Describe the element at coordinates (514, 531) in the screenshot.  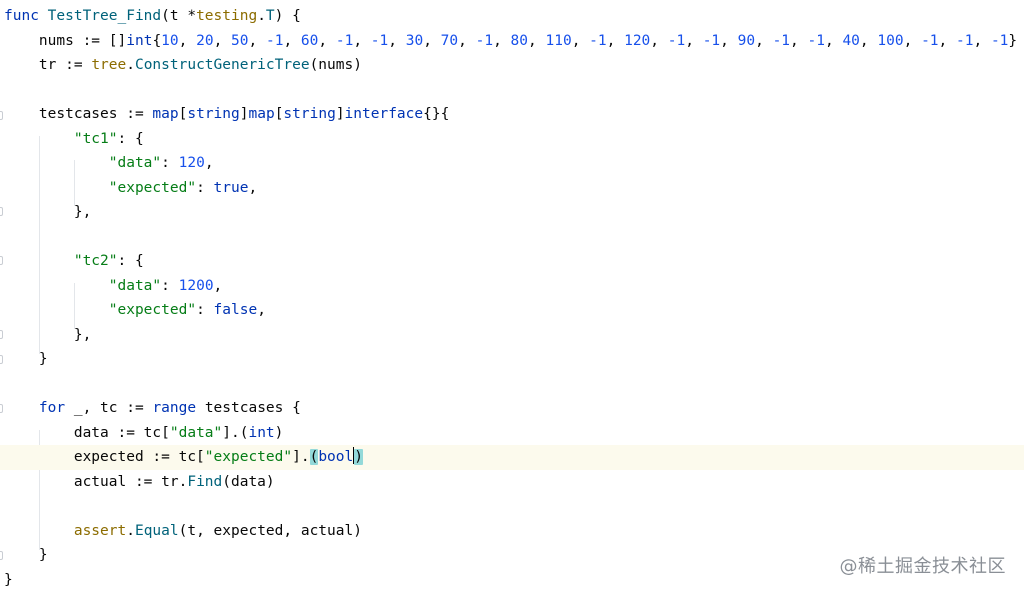
I see `code-line: assert.Equal(t, expected, actual)` at that location.